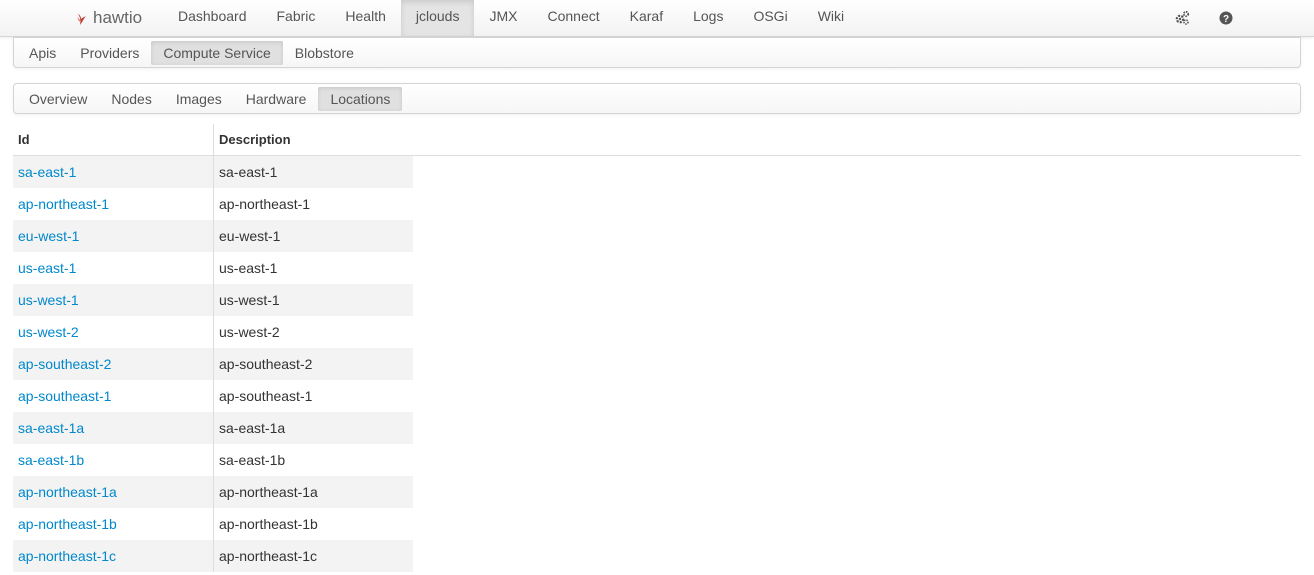  Describe the element at coordinates (313, 492) in the screenshot. I see `location-description-cell: ap-northeast-1a` at that location.